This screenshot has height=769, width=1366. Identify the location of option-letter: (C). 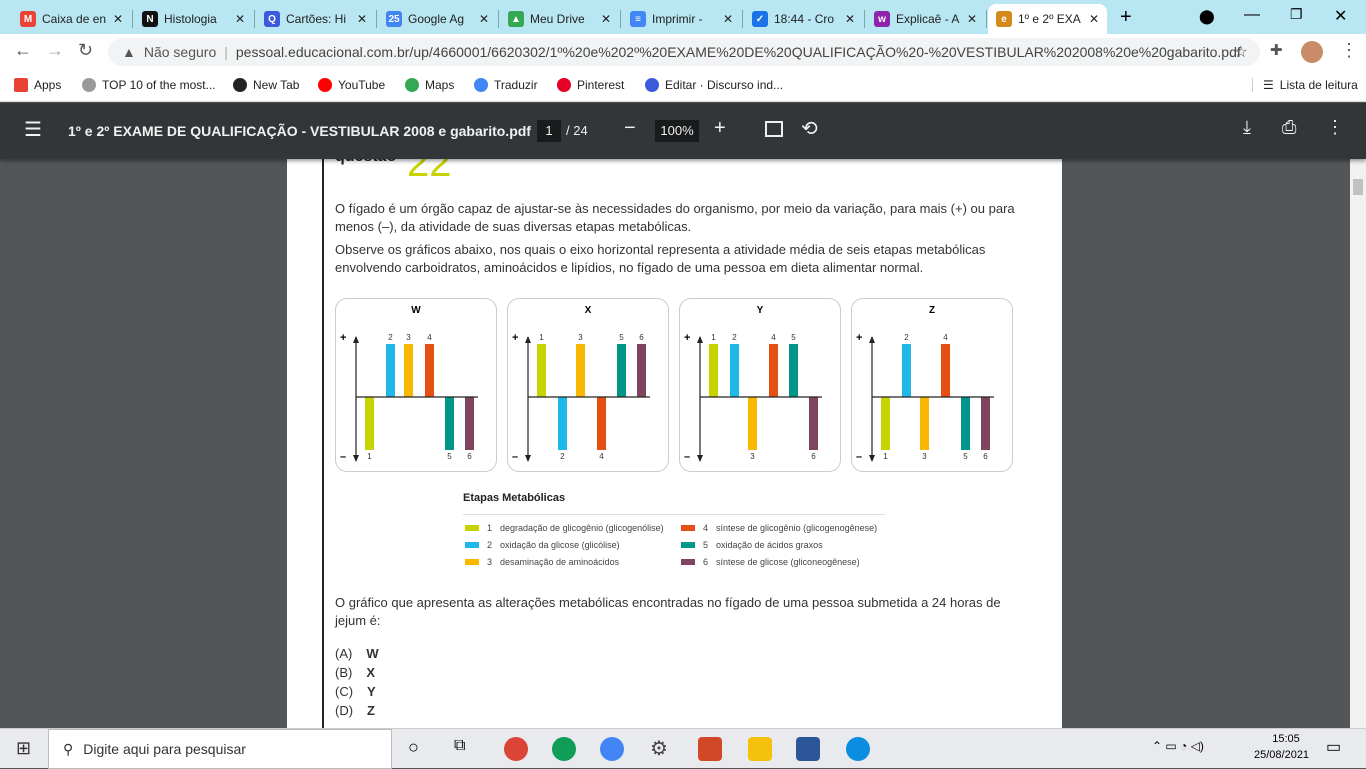
(344, 691).